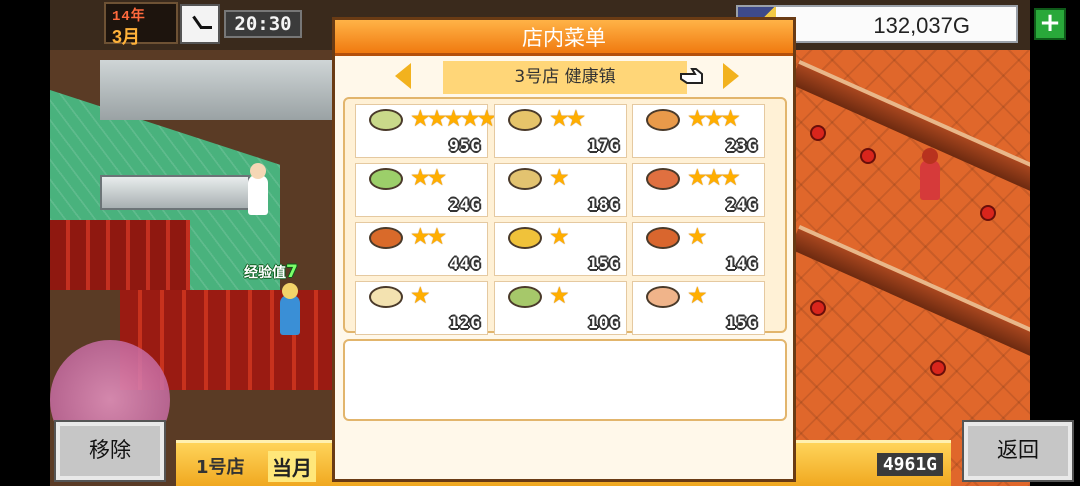 The height and width of the screenshot is (486, 1080). What do you see at coordinates (465, 145) in the screenshot?
I see `dish-price: 95G` at bounding box center [465, 145].